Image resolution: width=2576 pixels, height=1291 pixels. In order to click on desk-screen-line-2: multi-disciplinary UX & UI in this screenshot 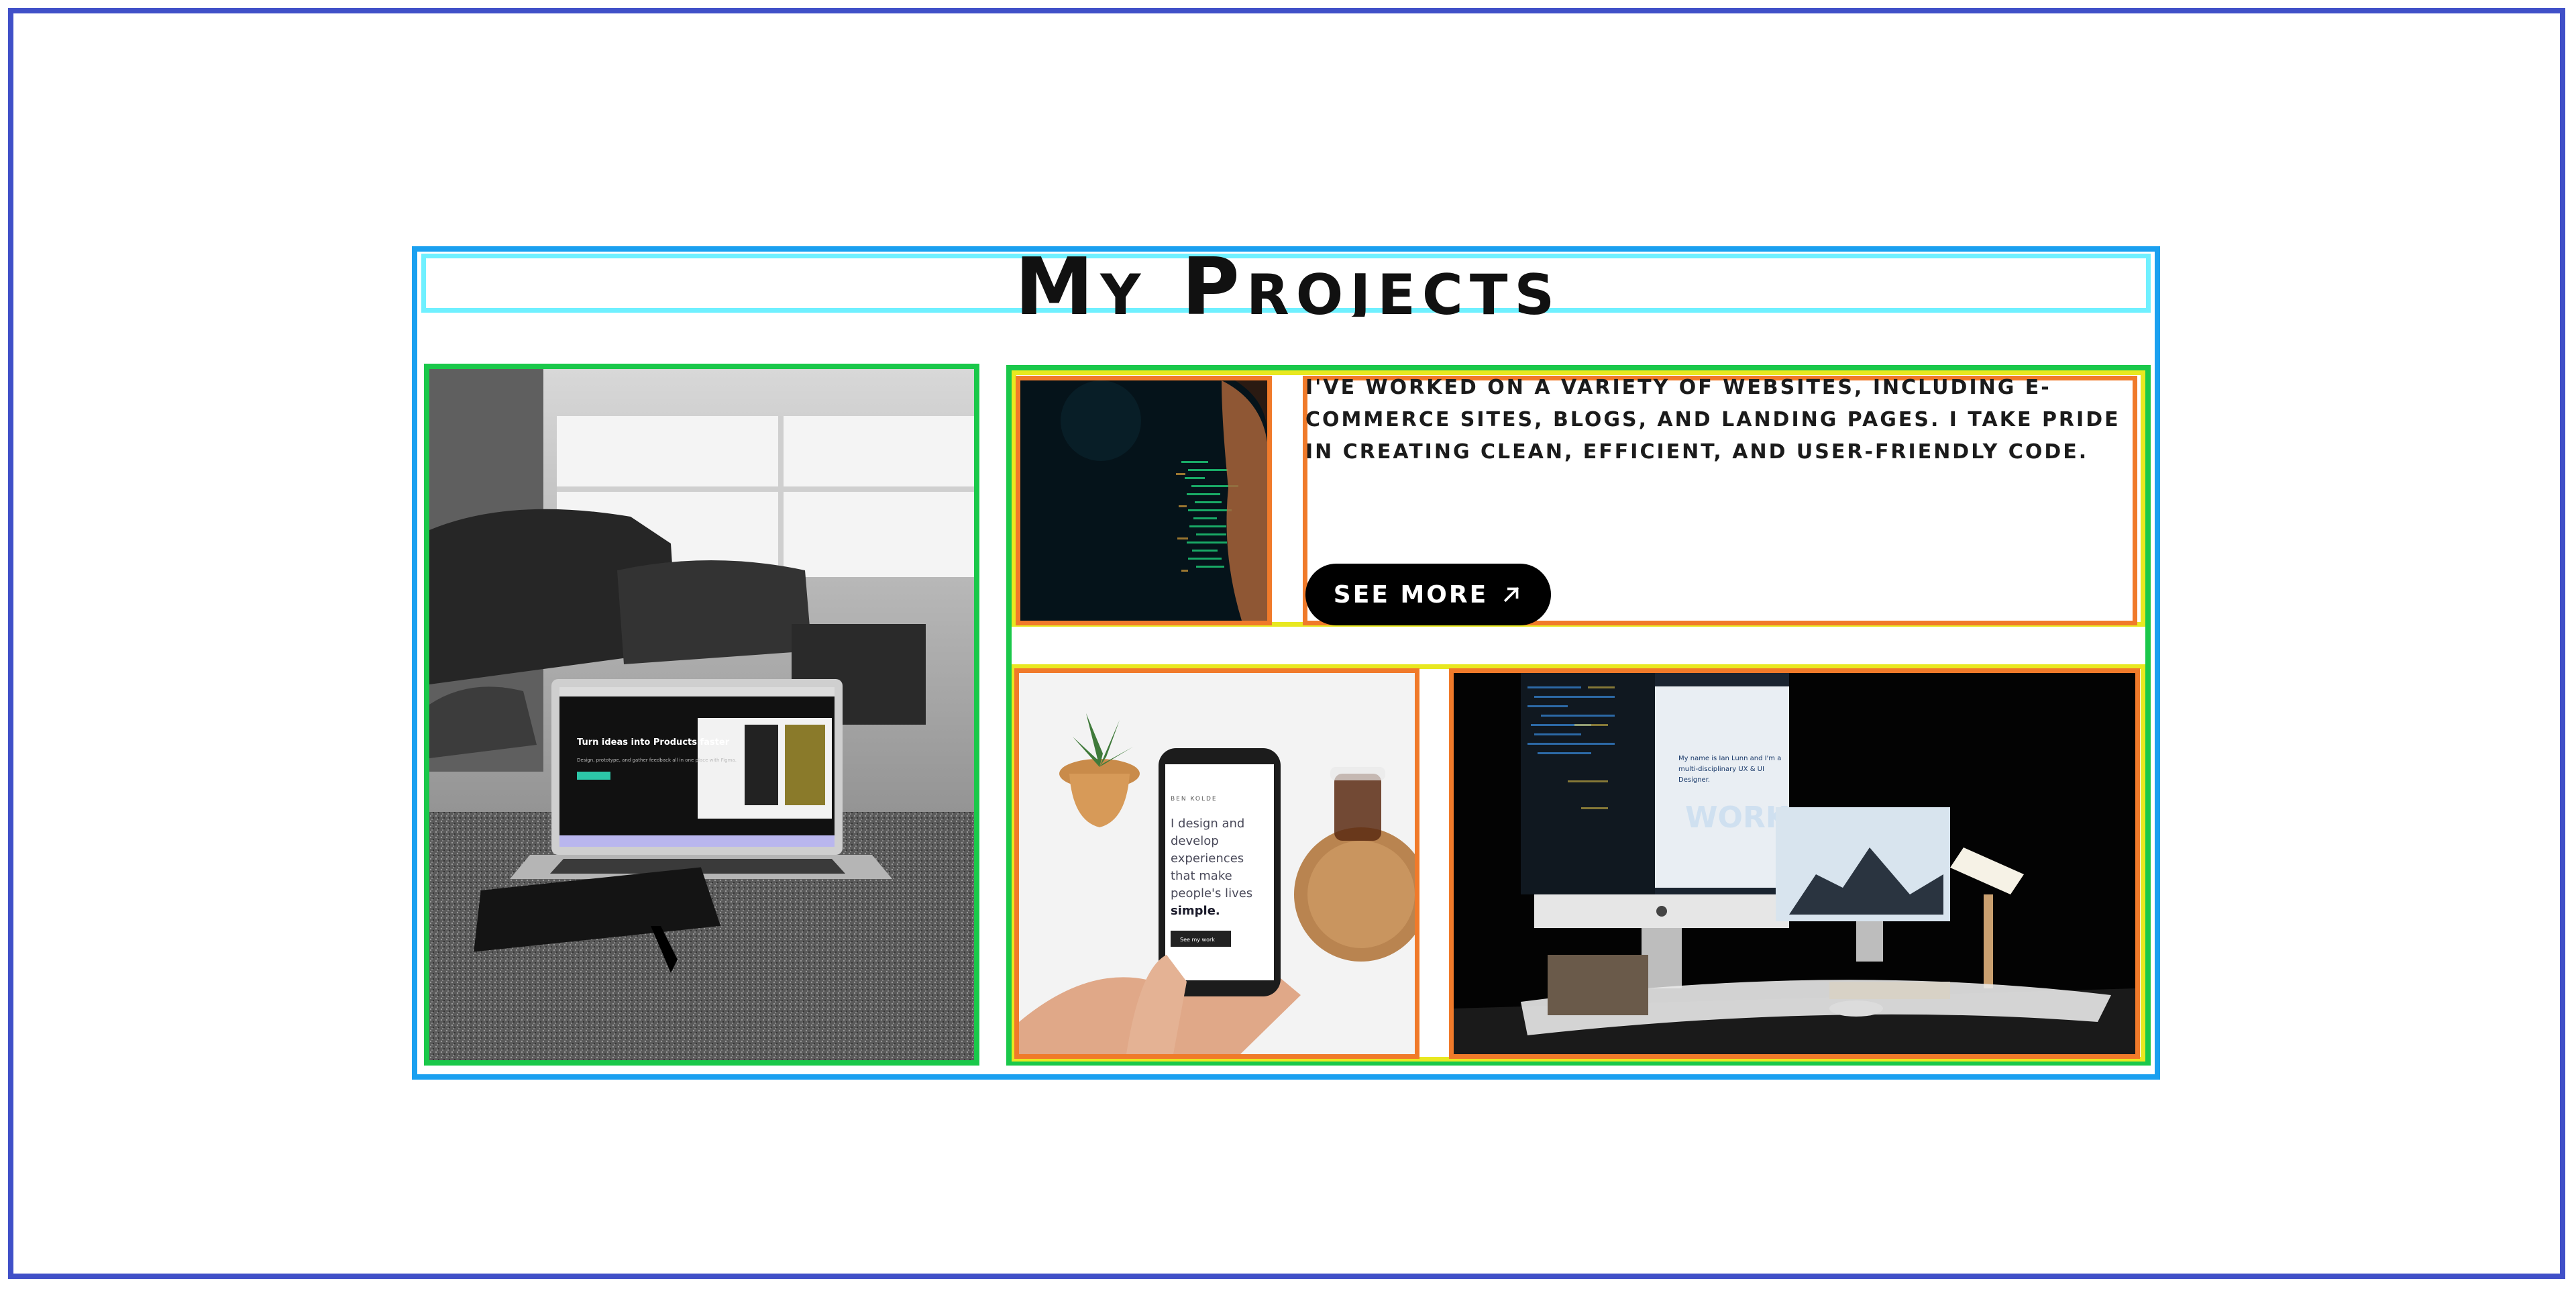, I will do `click(1721, 769)`.